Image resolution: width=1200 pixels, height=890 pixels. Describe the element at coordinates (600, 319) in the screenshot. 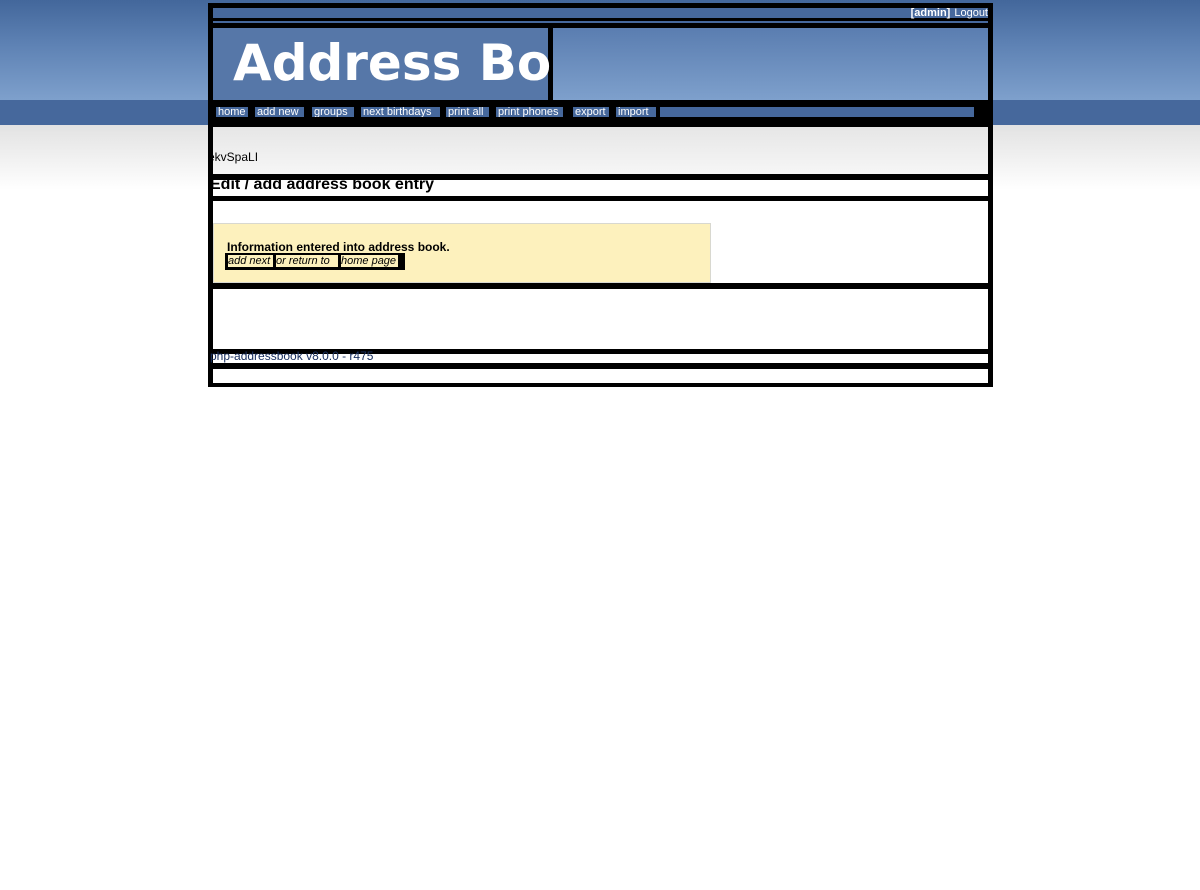

I see `content-spacer` at that location.